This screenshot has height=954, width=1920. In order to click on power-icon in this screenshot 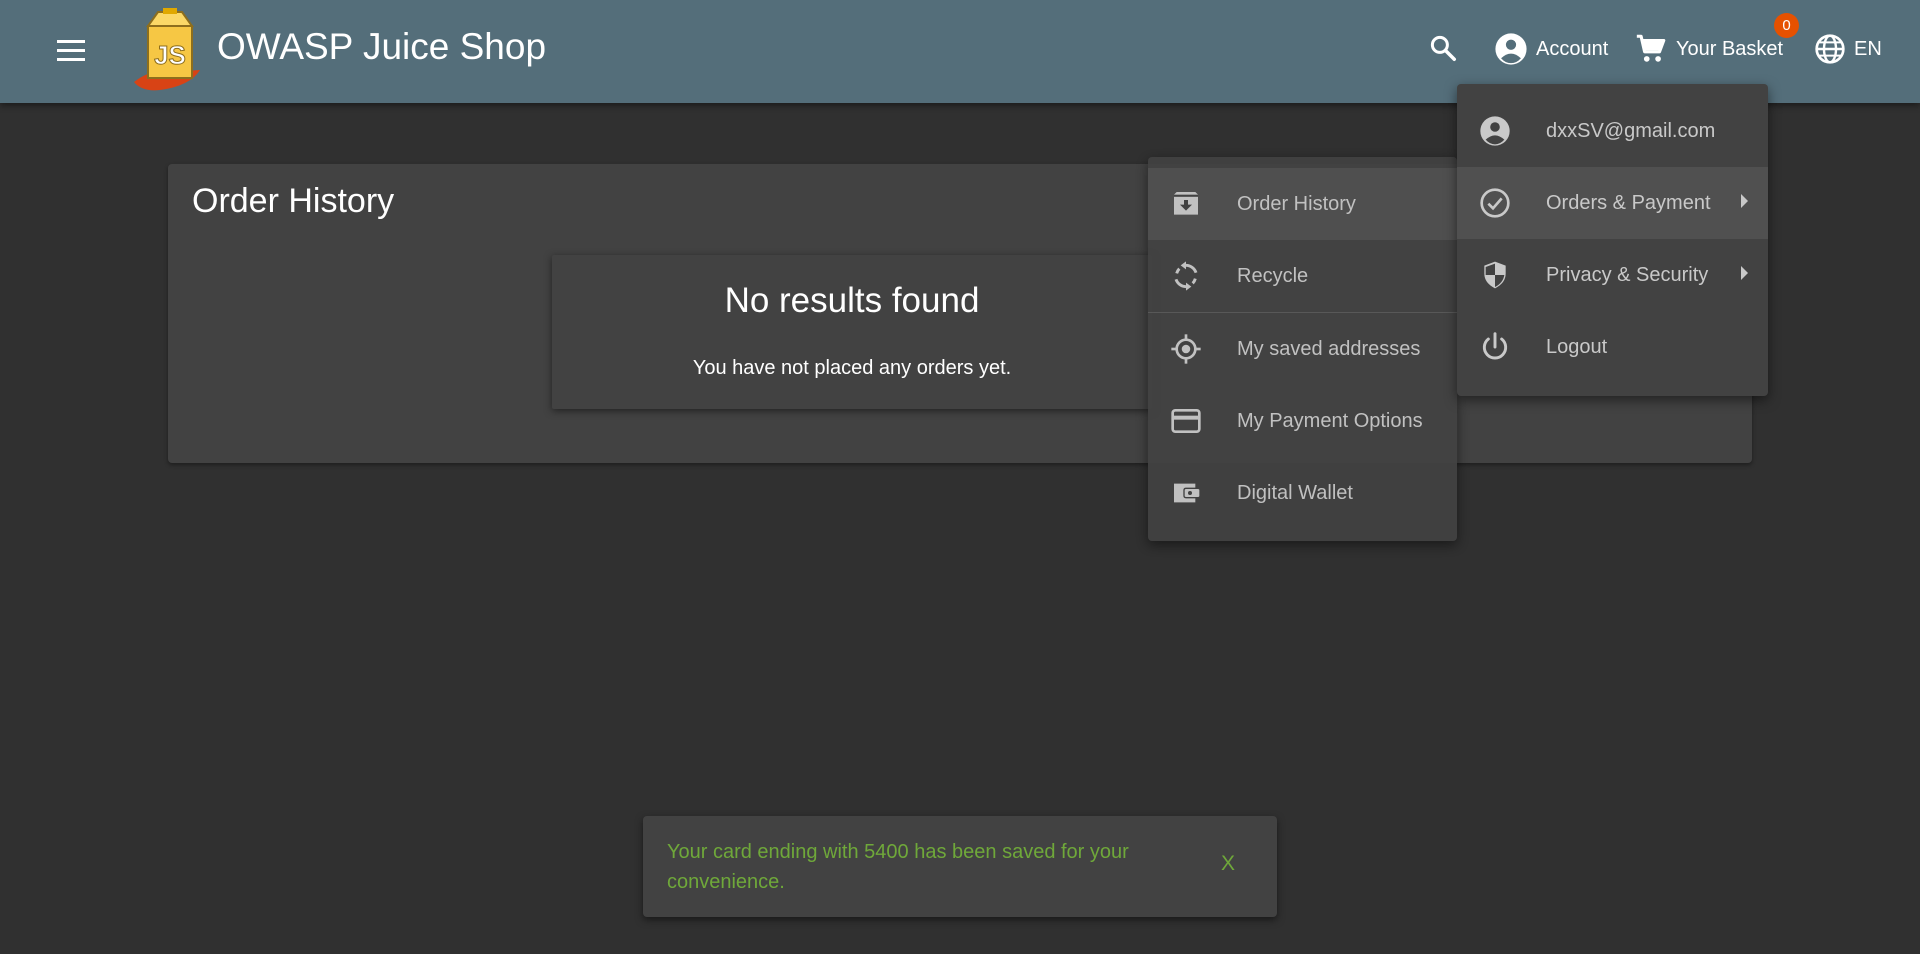, I will do `click(1495, 346)`.